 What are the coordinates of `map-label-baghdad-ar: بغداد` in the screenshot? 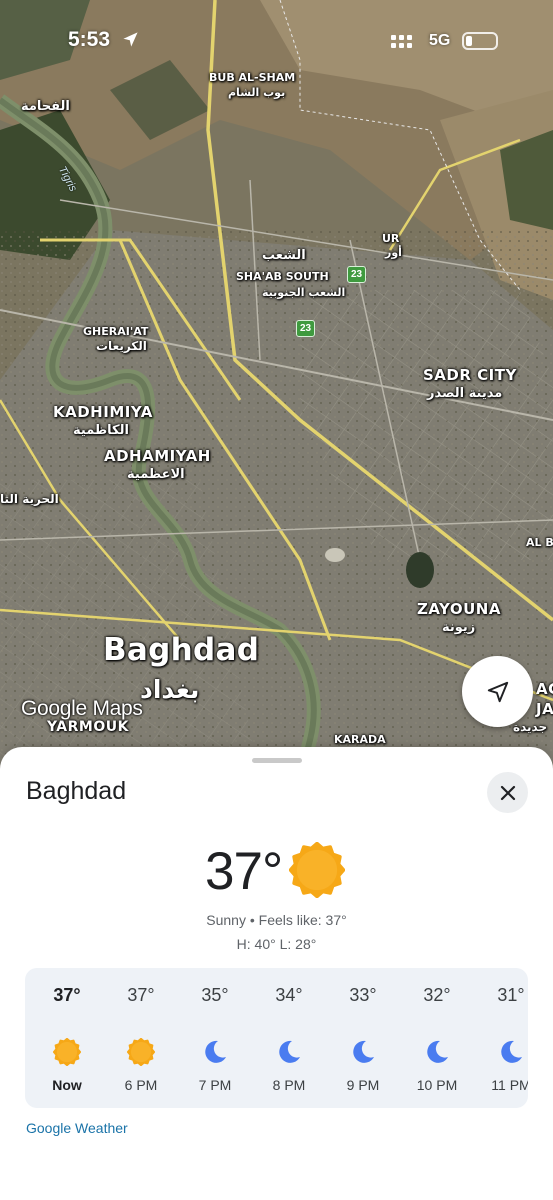 It's located at (170, 689).